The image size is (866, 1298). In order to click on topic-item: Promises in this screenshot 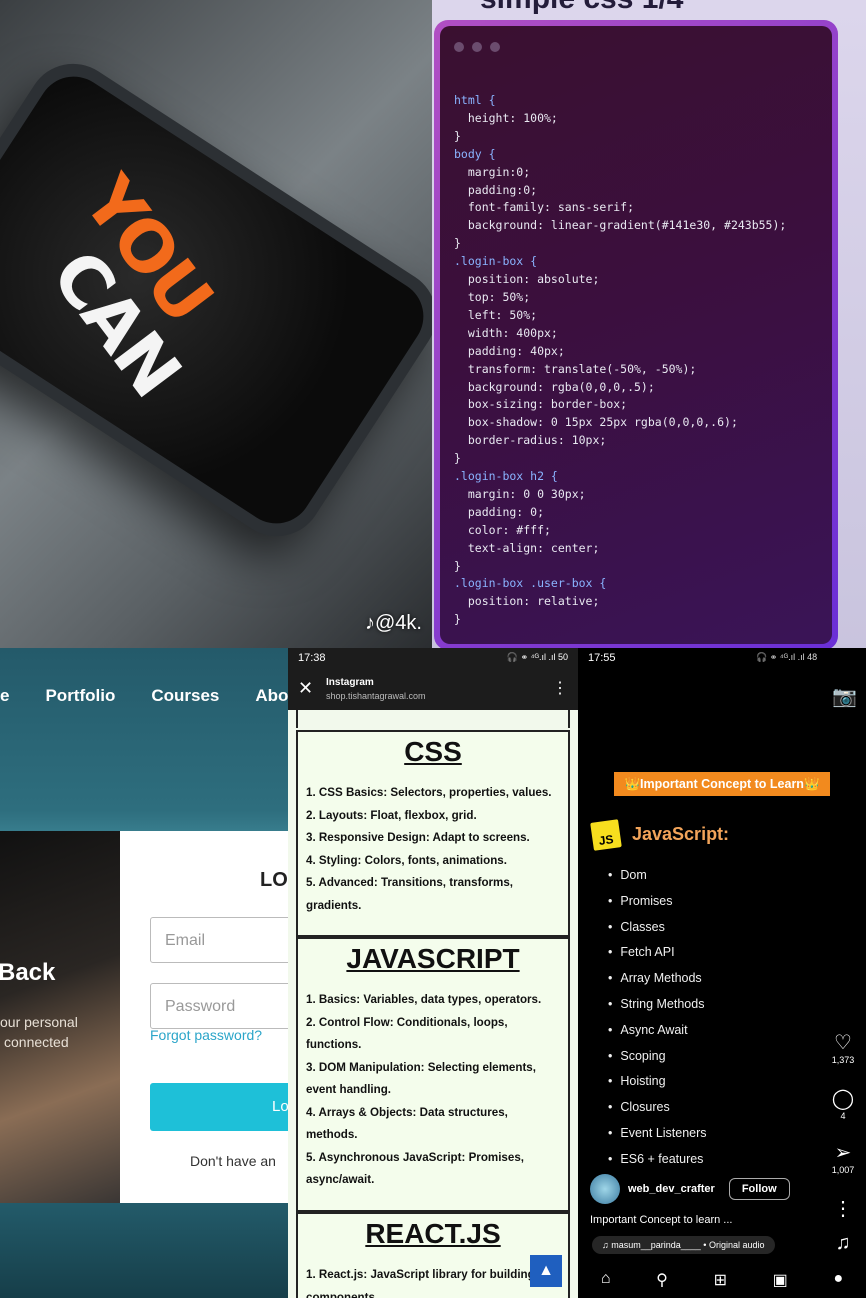, I will do `click(657, 907)`.